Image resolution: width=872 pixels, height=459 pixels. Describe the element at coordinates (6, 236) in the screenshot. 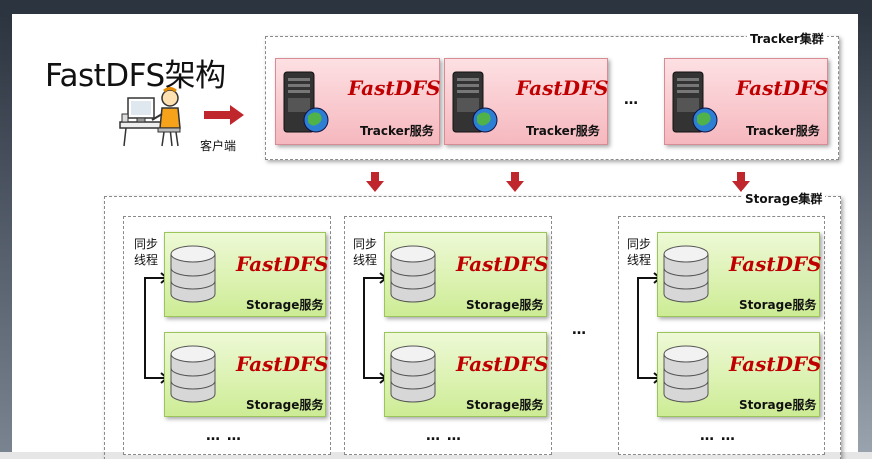

I see `window-left-border` at that location.